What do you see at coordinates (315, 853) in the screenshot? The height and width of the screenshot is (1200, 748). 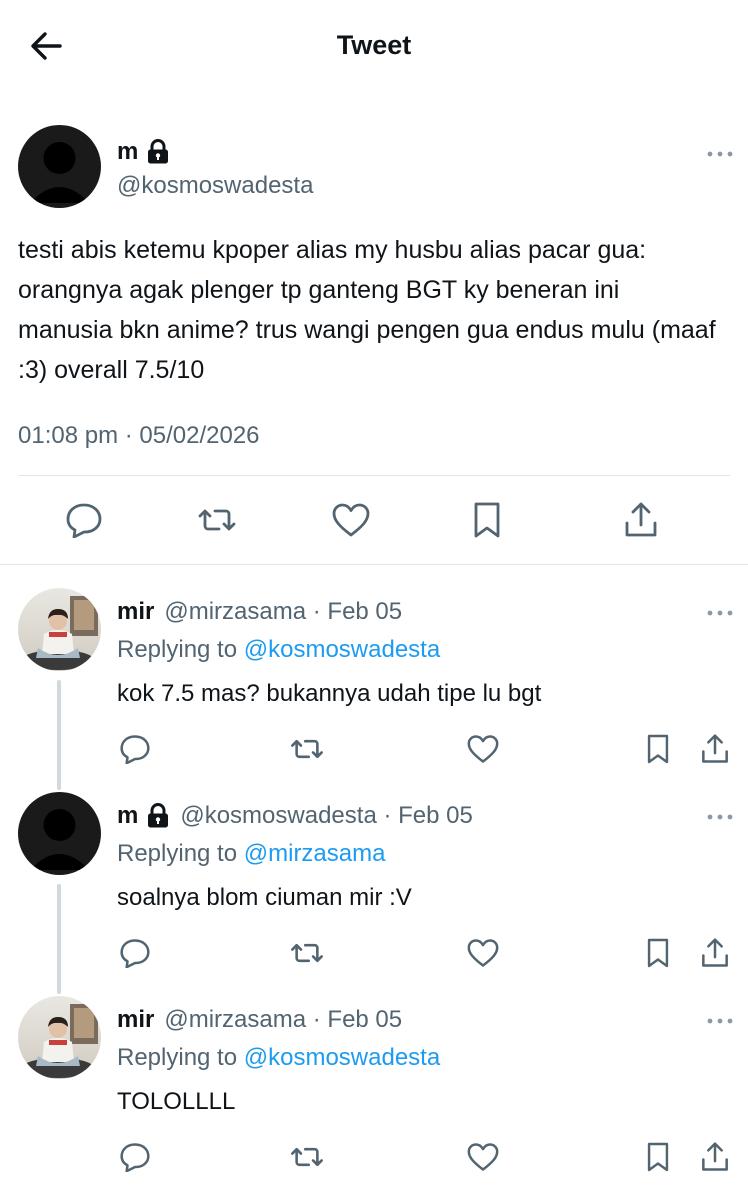 I see `mention-link: @mirzasama` at bounding box center [315, 853].